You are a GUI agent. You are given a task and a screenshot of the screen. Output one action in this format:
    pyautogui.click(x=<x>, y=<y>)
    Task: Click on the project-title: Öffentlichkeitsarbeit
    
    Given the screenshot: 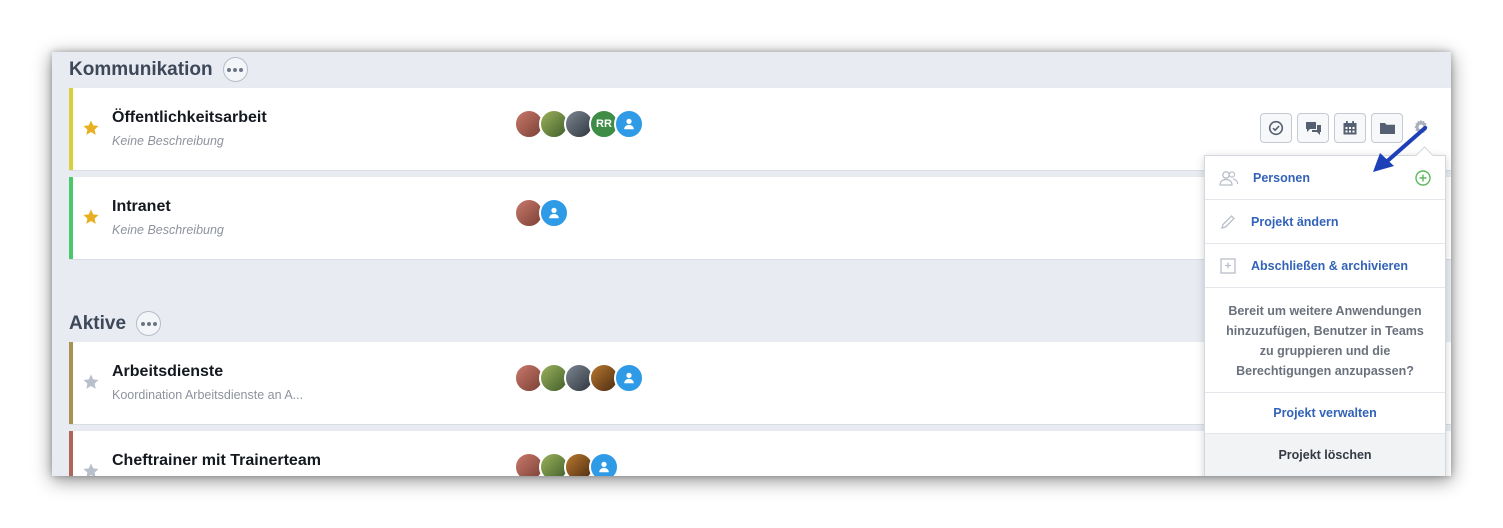 What is the action you would take?
    pyautogui.click(x=189, y=118)
    